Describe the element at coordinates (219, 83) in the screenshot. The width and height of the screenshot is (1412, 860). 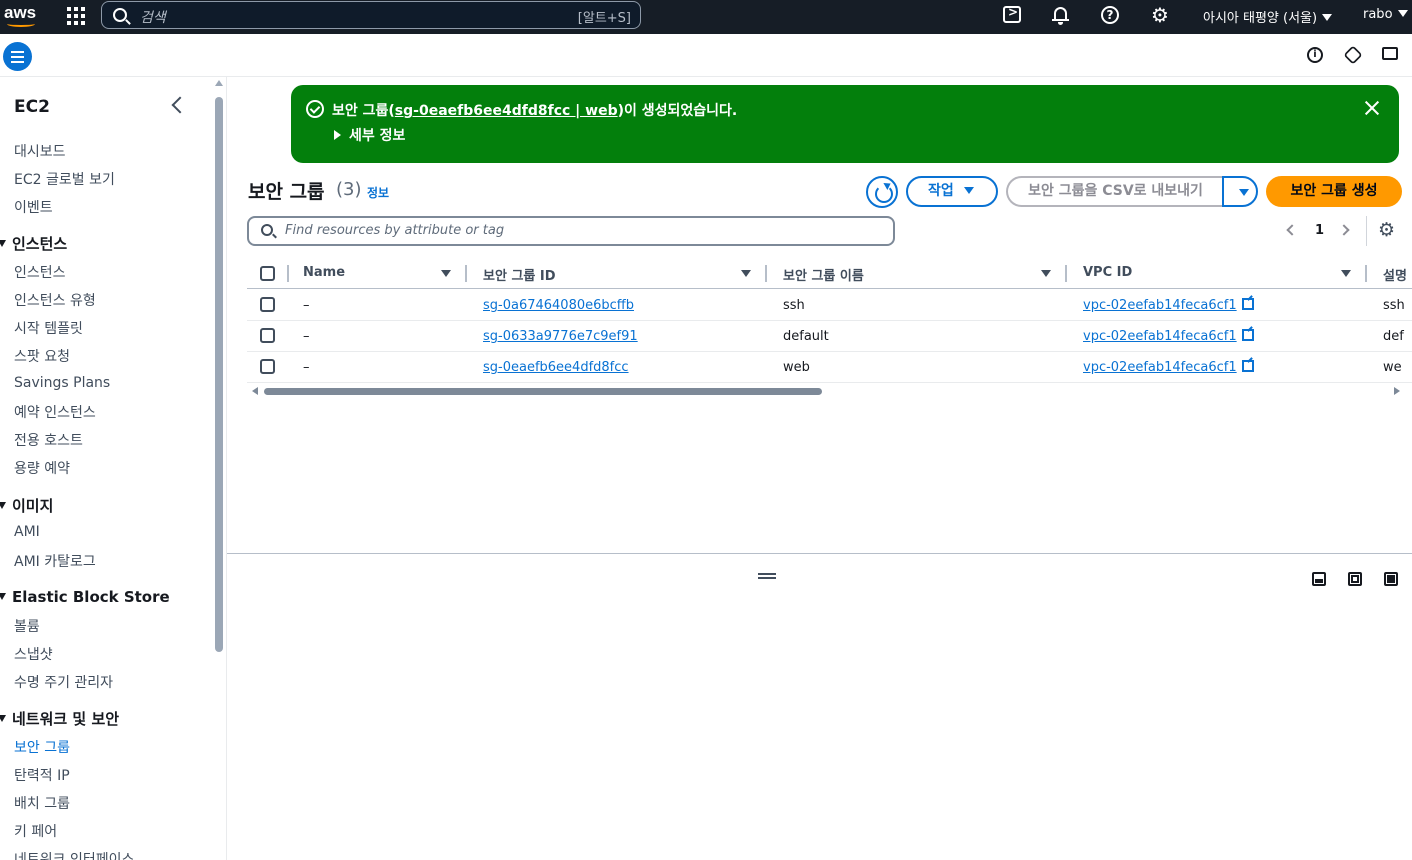
I see `scroll-up-arrow-icon` at that location.